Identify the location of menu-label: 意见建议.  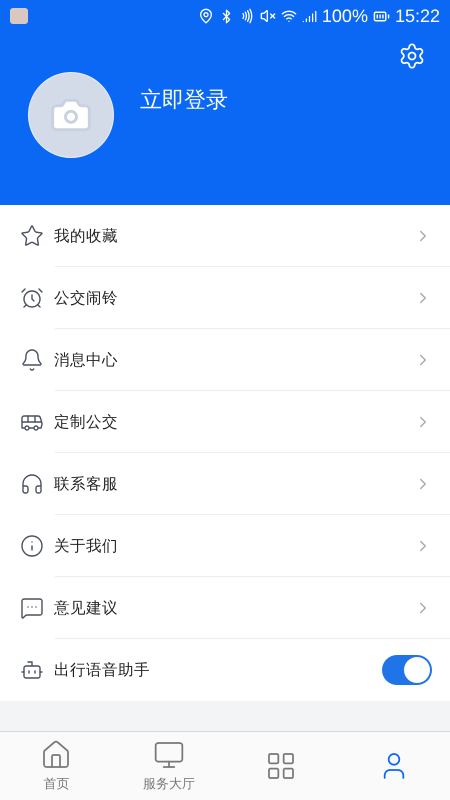
(86, 608).